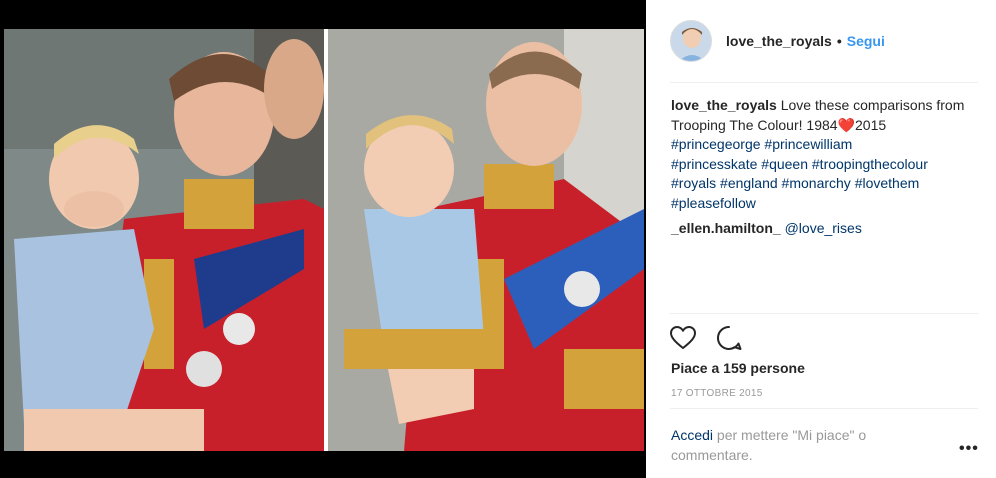  What do you see at coordinates (726, 228) in the screenshot?
I see `comment-username: _ellen.hamilton_` at bounding box center [726, 228].